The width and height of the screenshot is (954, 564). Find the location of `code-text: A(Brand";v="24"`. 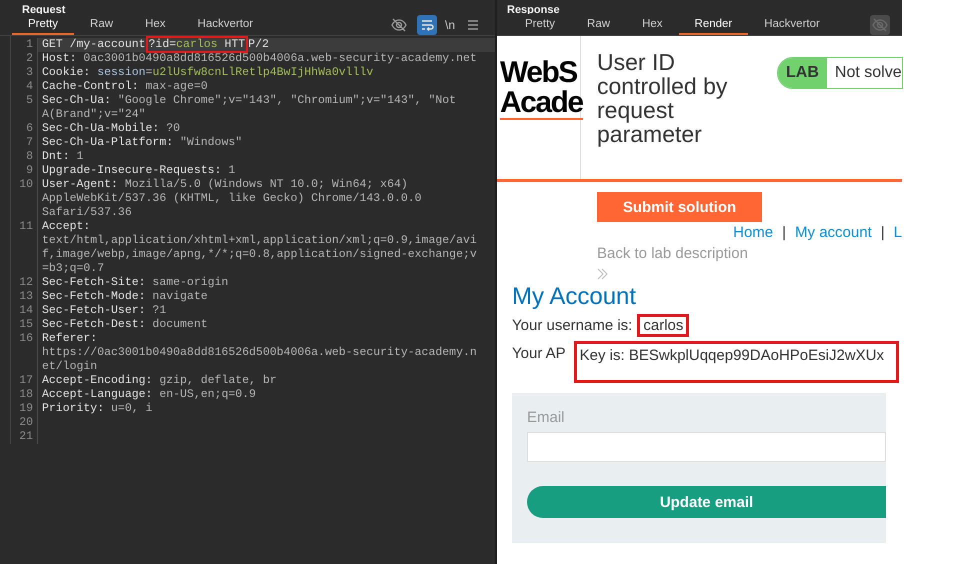

code-text: A(Brand";v="24" is located at coordinates (94, 115).